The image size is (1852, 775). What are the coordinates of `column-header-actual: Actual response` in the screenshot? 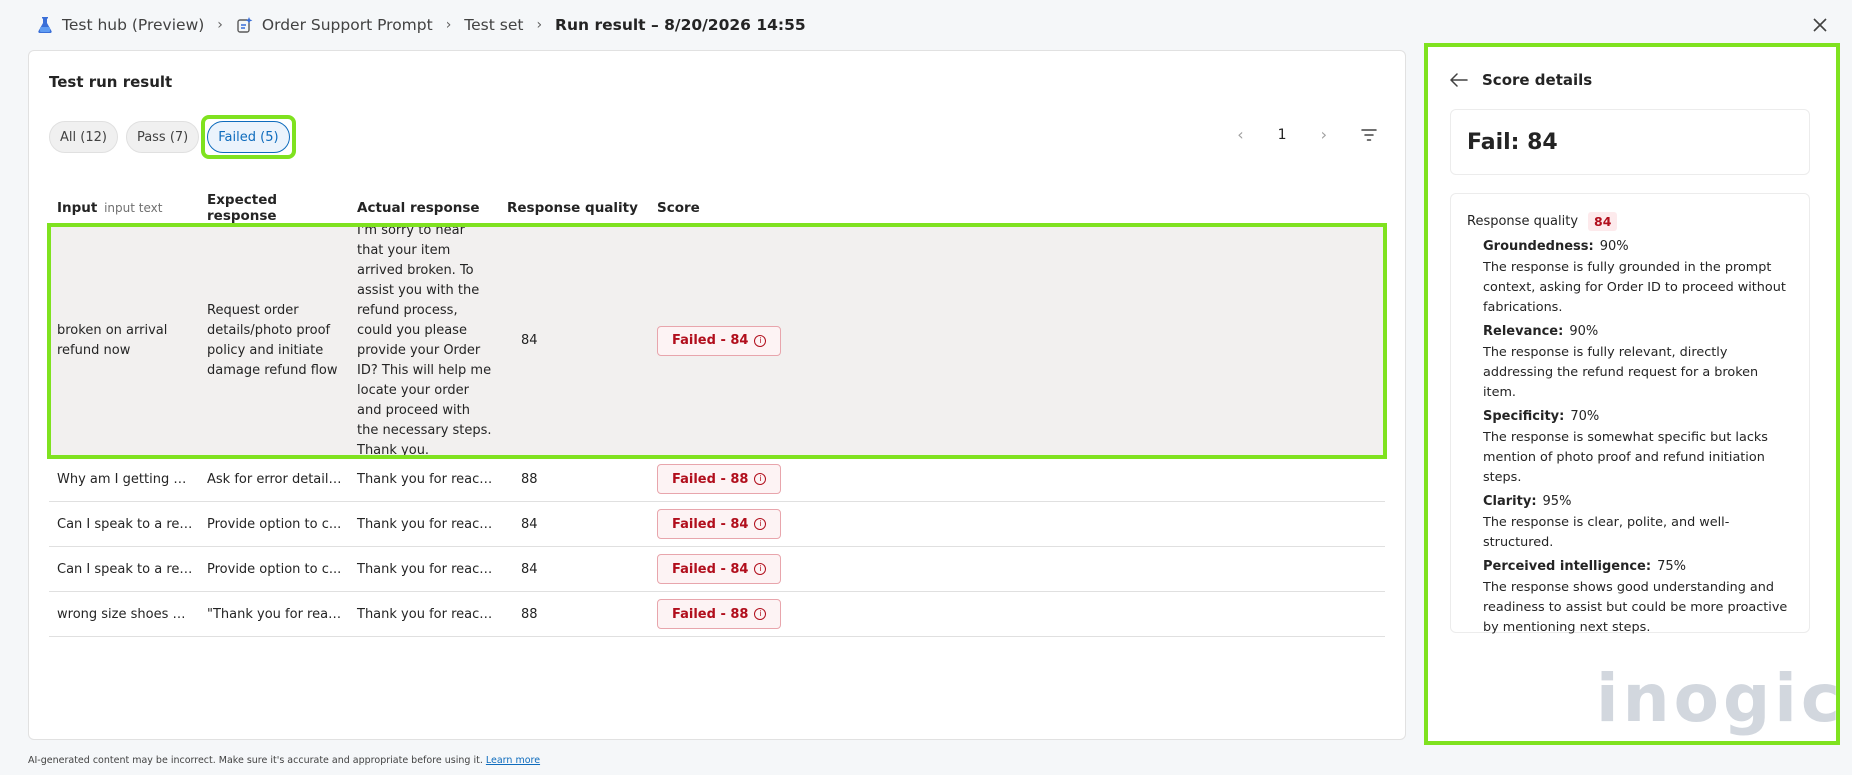 It's located at (424, 208).